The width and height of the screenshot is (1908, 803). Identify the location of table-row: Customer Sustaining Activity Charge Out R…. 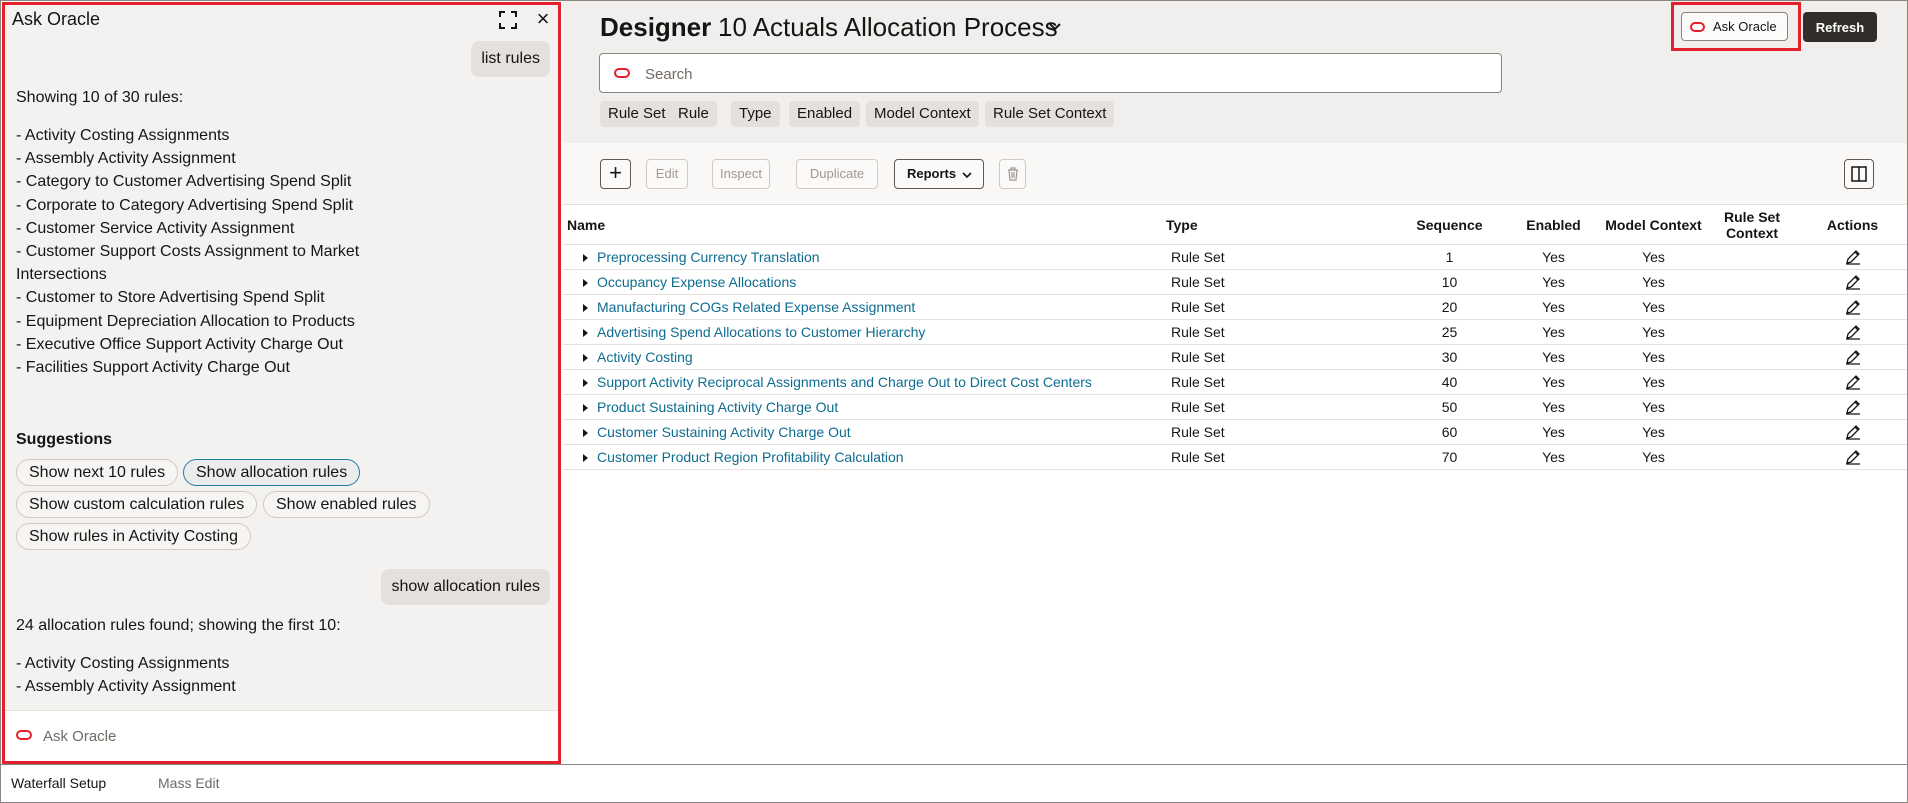
(1235, 432).